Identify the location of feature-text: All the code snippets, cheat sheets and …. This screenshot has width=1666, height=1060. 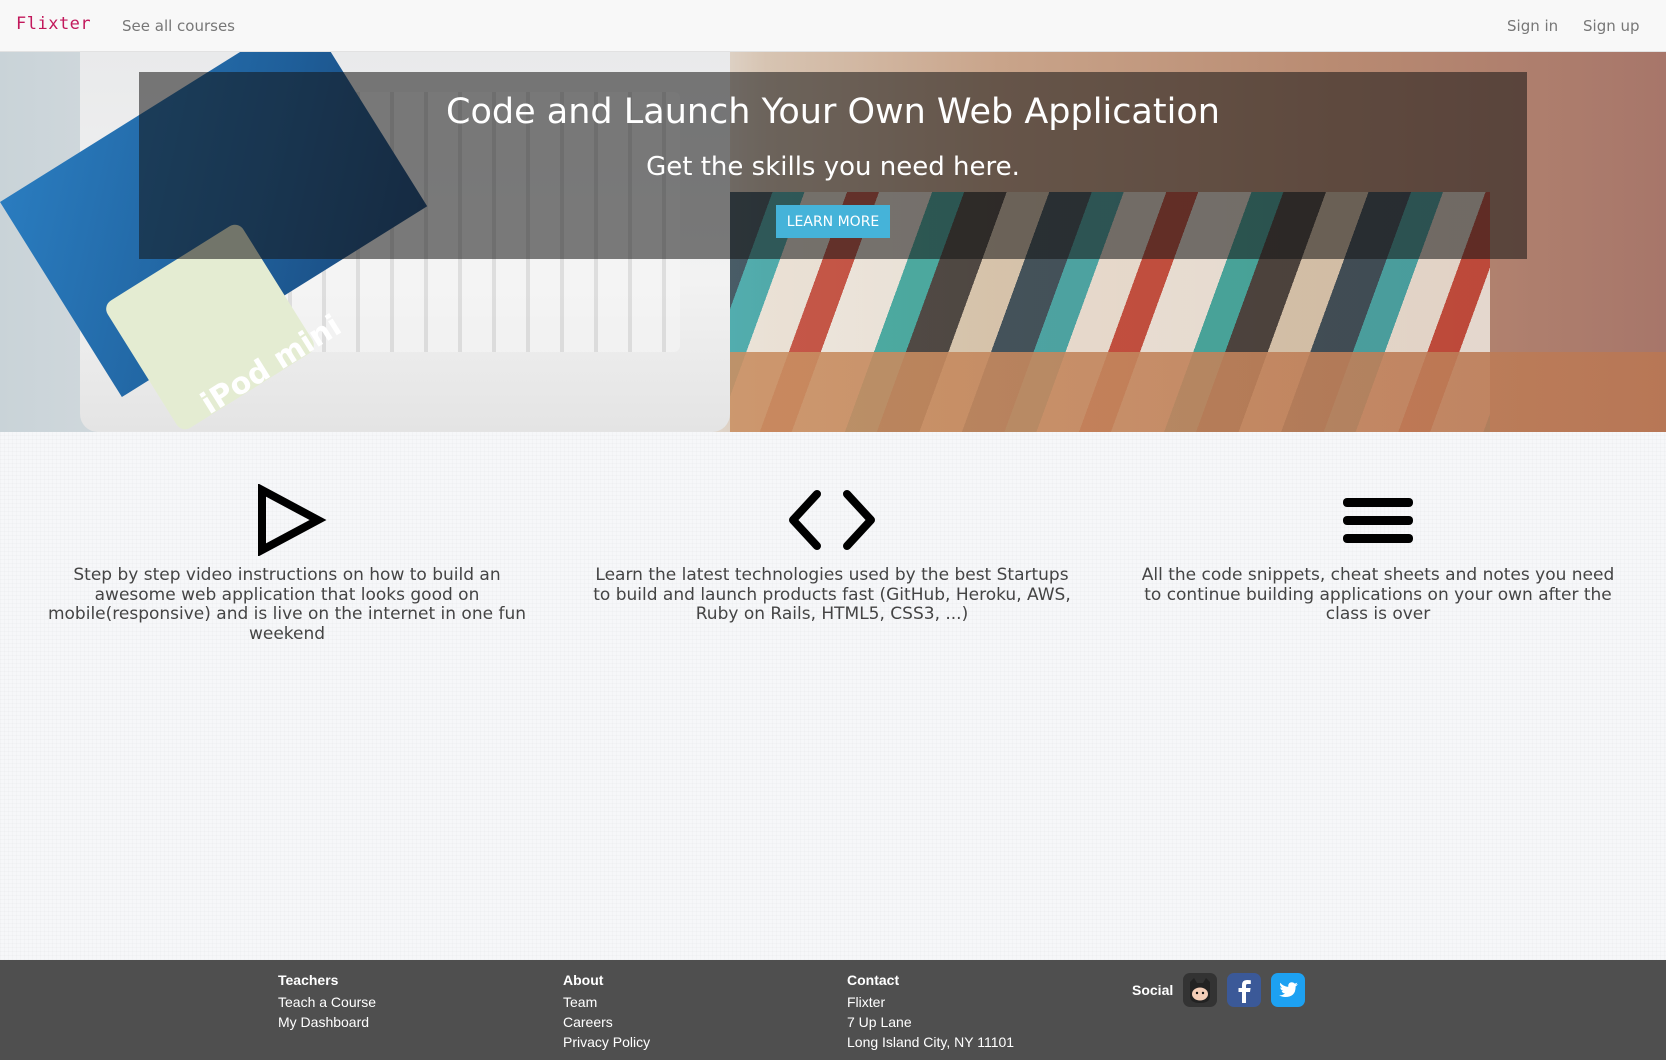
(1378, 594).